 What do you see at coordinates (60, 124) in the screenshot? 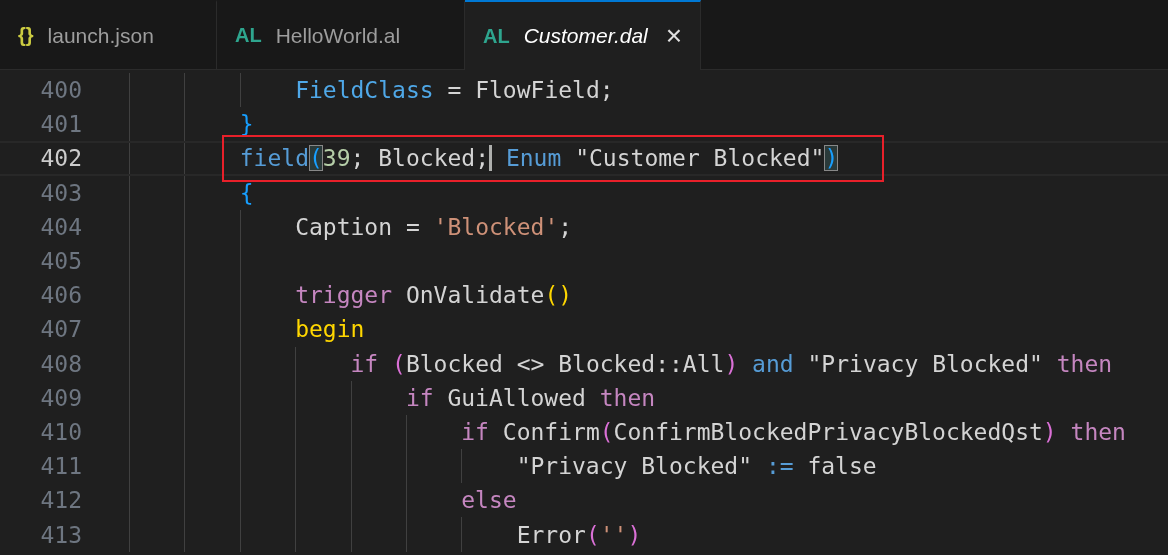
I see `line-number: 401` at bounding box center [60, 124].